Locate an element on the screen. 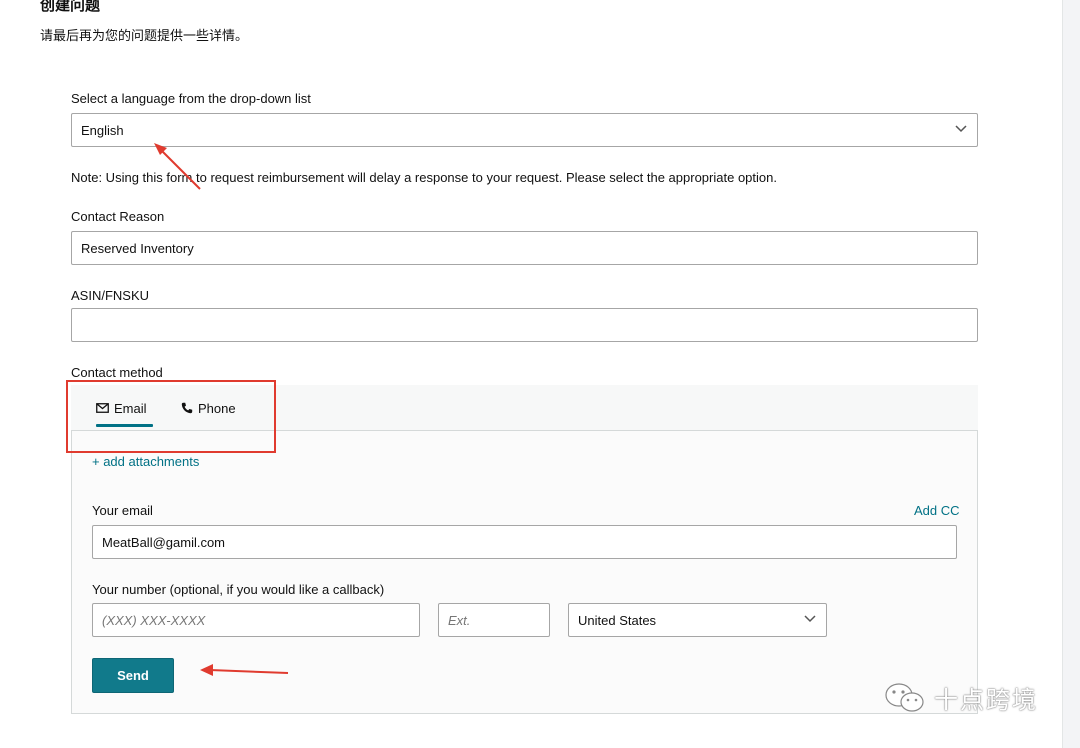 Image resolution: width=1080 pixels, height=748 pixels. phone-ext-placeholder: Ext. is located at coordinates (459, 620).